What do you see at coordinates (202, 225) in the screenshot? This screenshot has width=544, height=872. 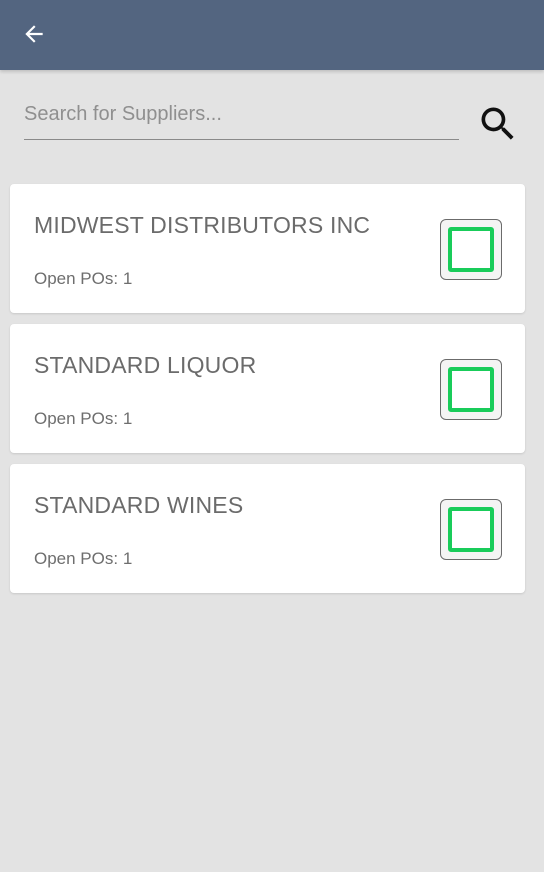 I see `supplier-name: MIDWEST DISTRIBUTORS INC` at bounding box center [202, 225].